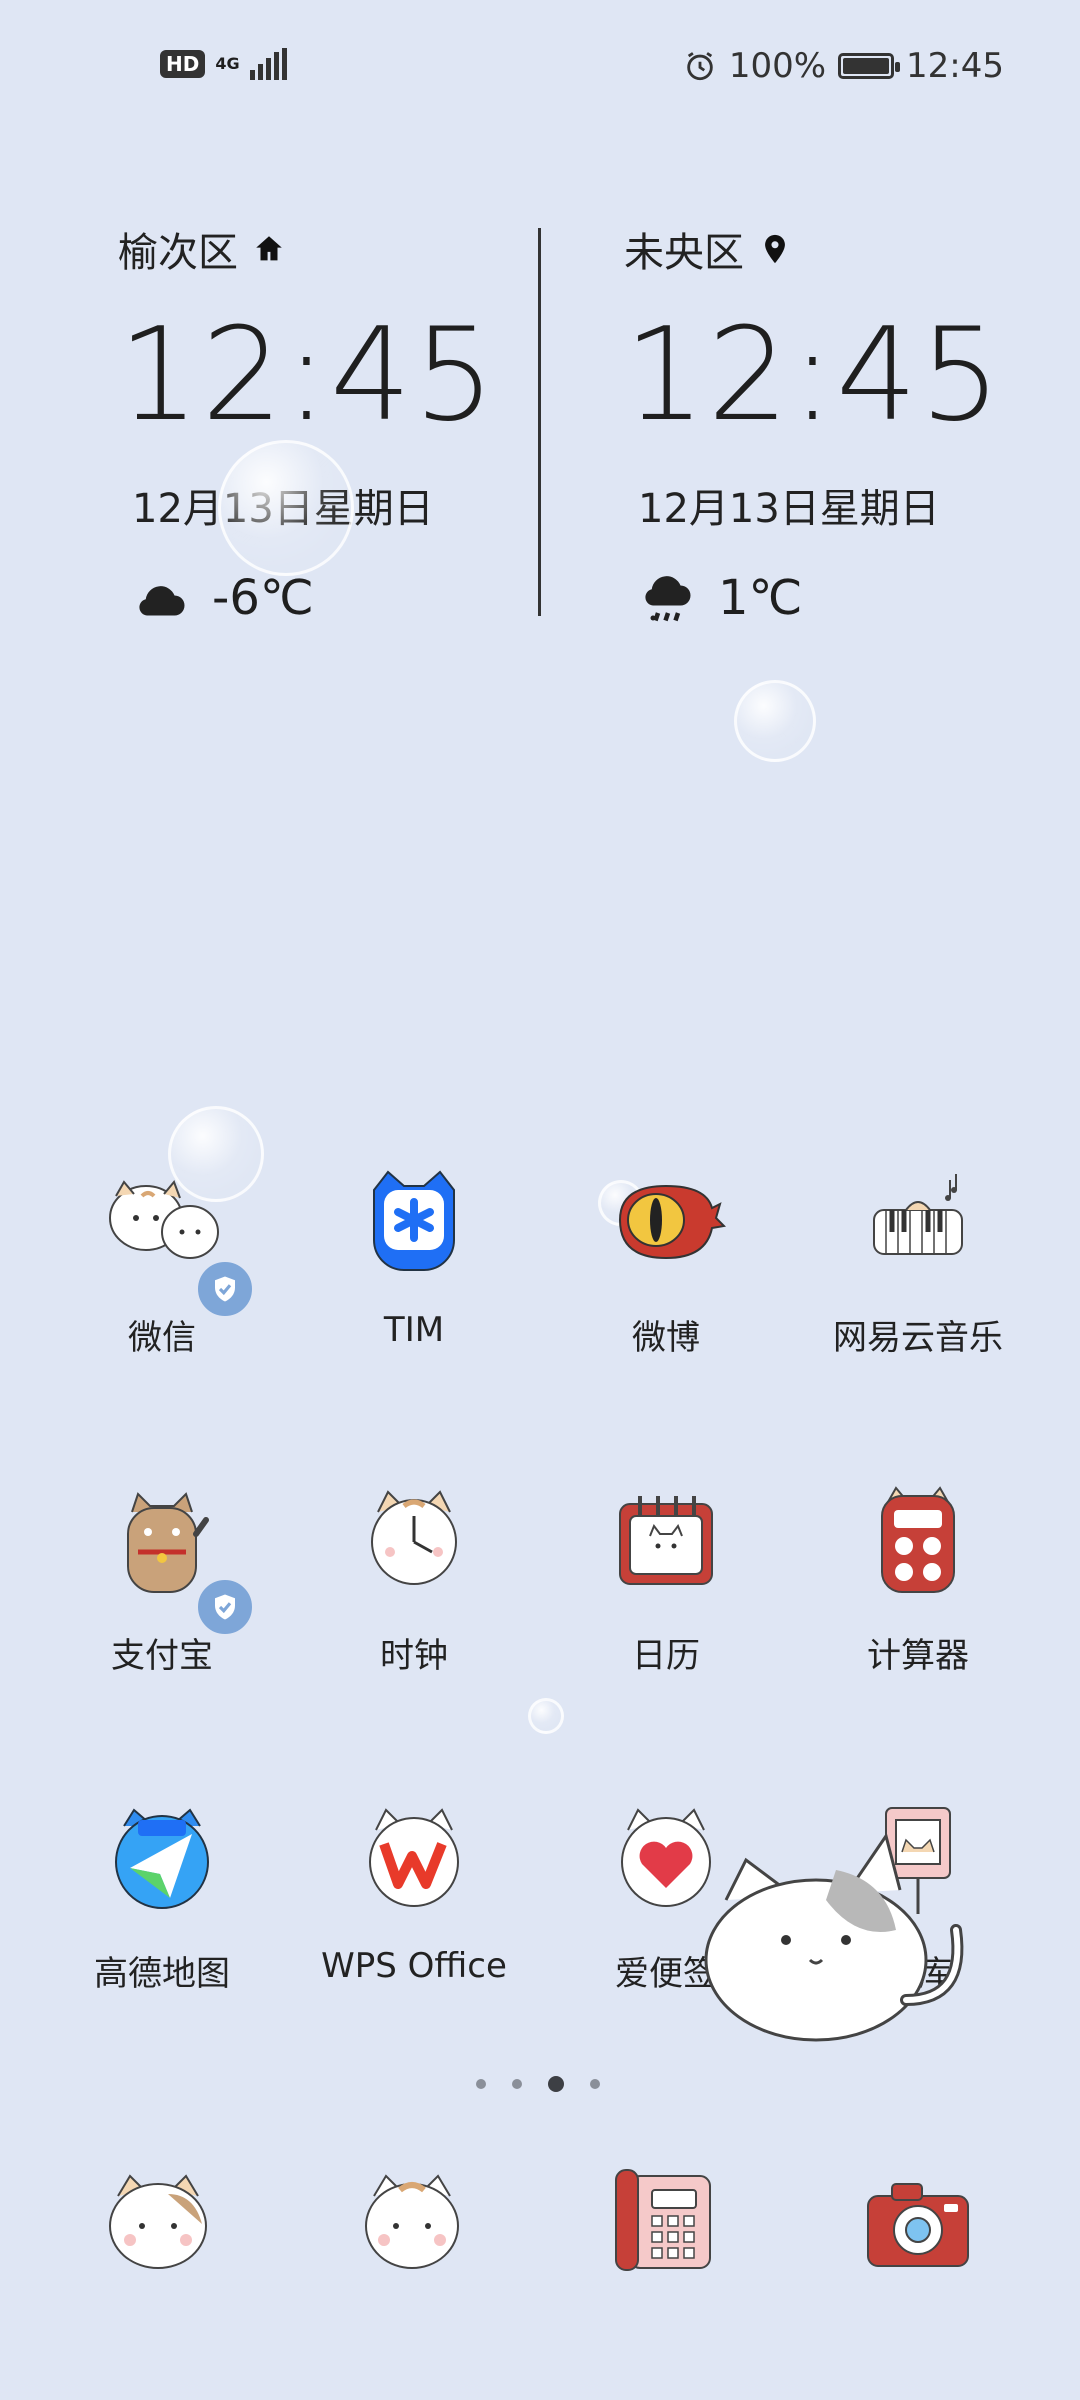  Describe the element at coordinates (538, 2084) in the screenshot. I see `page-indicator` at that location.